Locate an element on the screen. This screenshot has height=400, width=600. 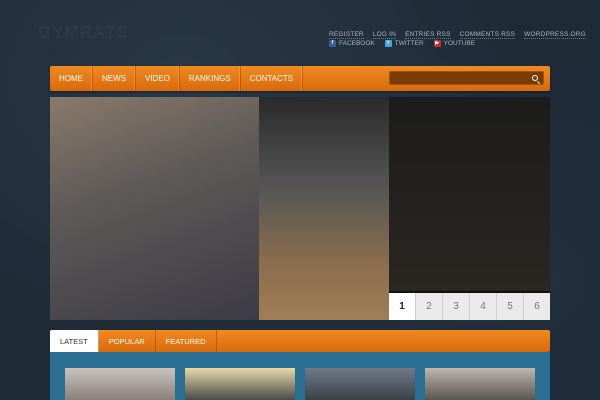
slider-pager: 1 2 3 4 5 6 is located at coordinates (469, 306).